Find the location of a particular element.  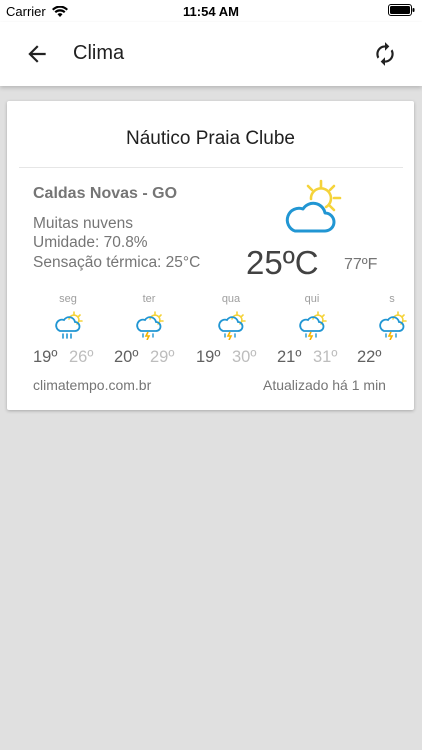

battery-icon is located at coordinates (401, 10).